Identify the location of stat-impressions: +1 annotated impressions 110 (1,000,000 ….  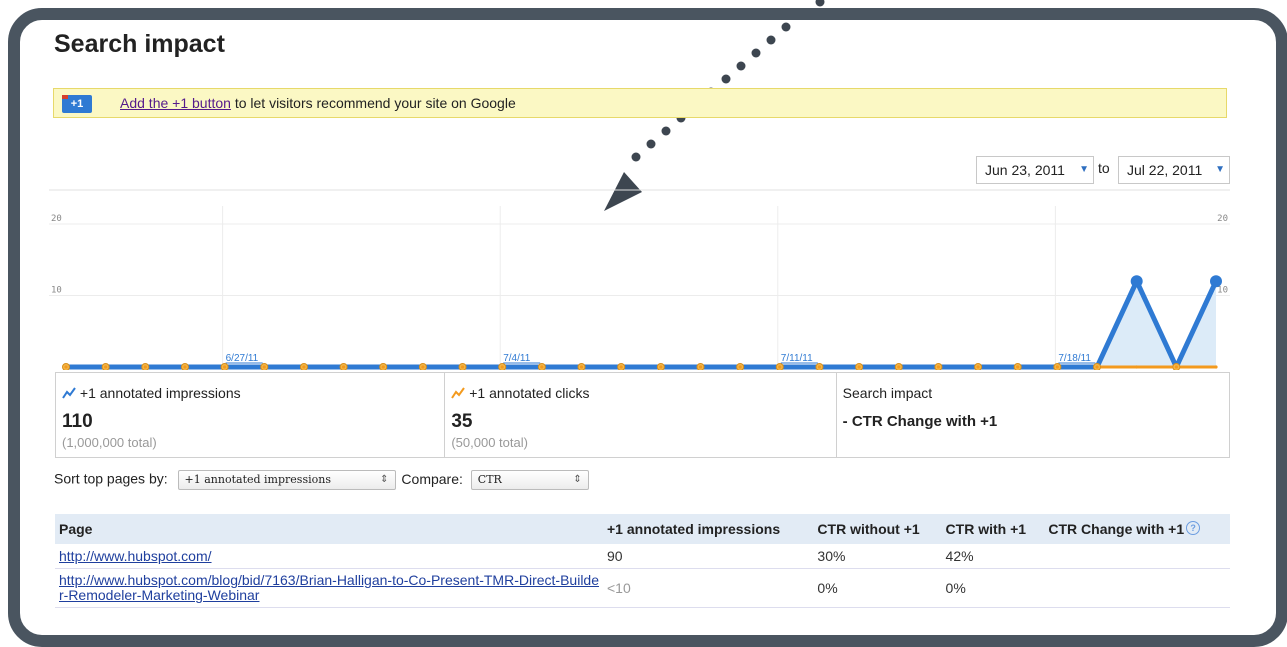
(251, 415).